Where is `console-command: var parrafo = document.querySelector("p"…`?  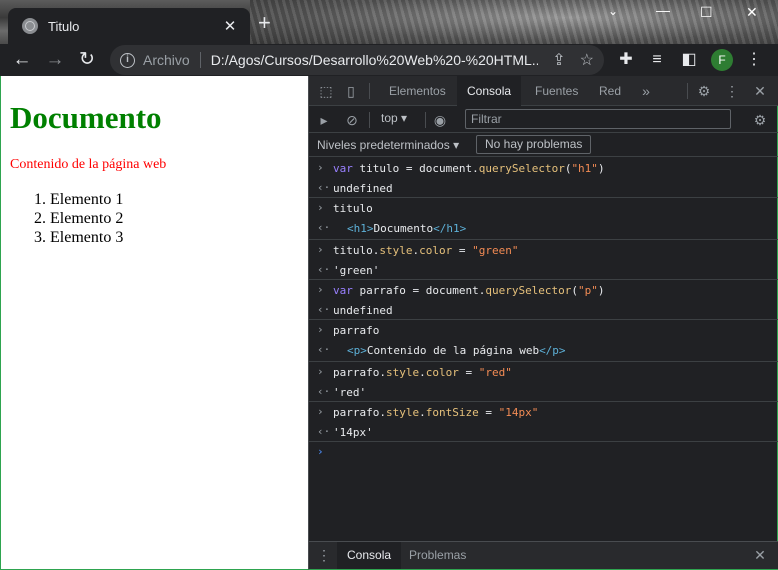 console-command: var parrafo = document.querySelector("p"… is located at coordinates (469, 290).